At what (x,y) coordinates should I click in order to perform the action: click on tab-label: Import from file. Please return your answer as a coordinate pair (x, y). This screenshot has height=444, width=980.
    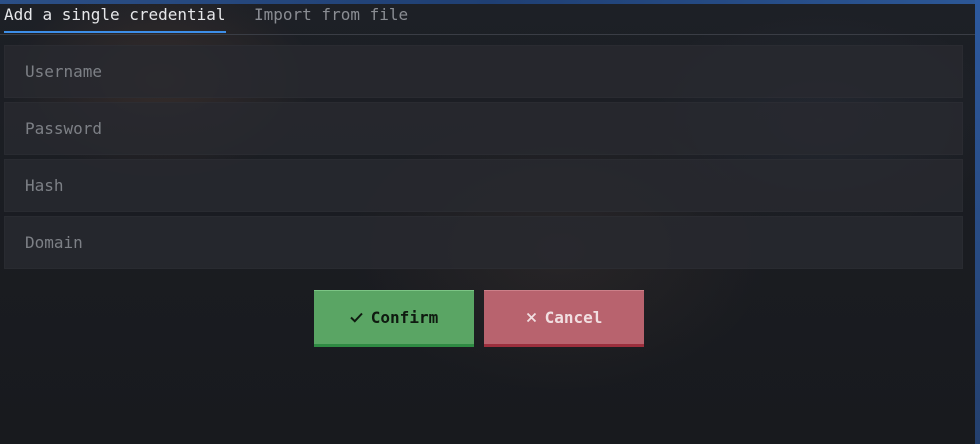
    Looking at the image, I should click on (331, 14).